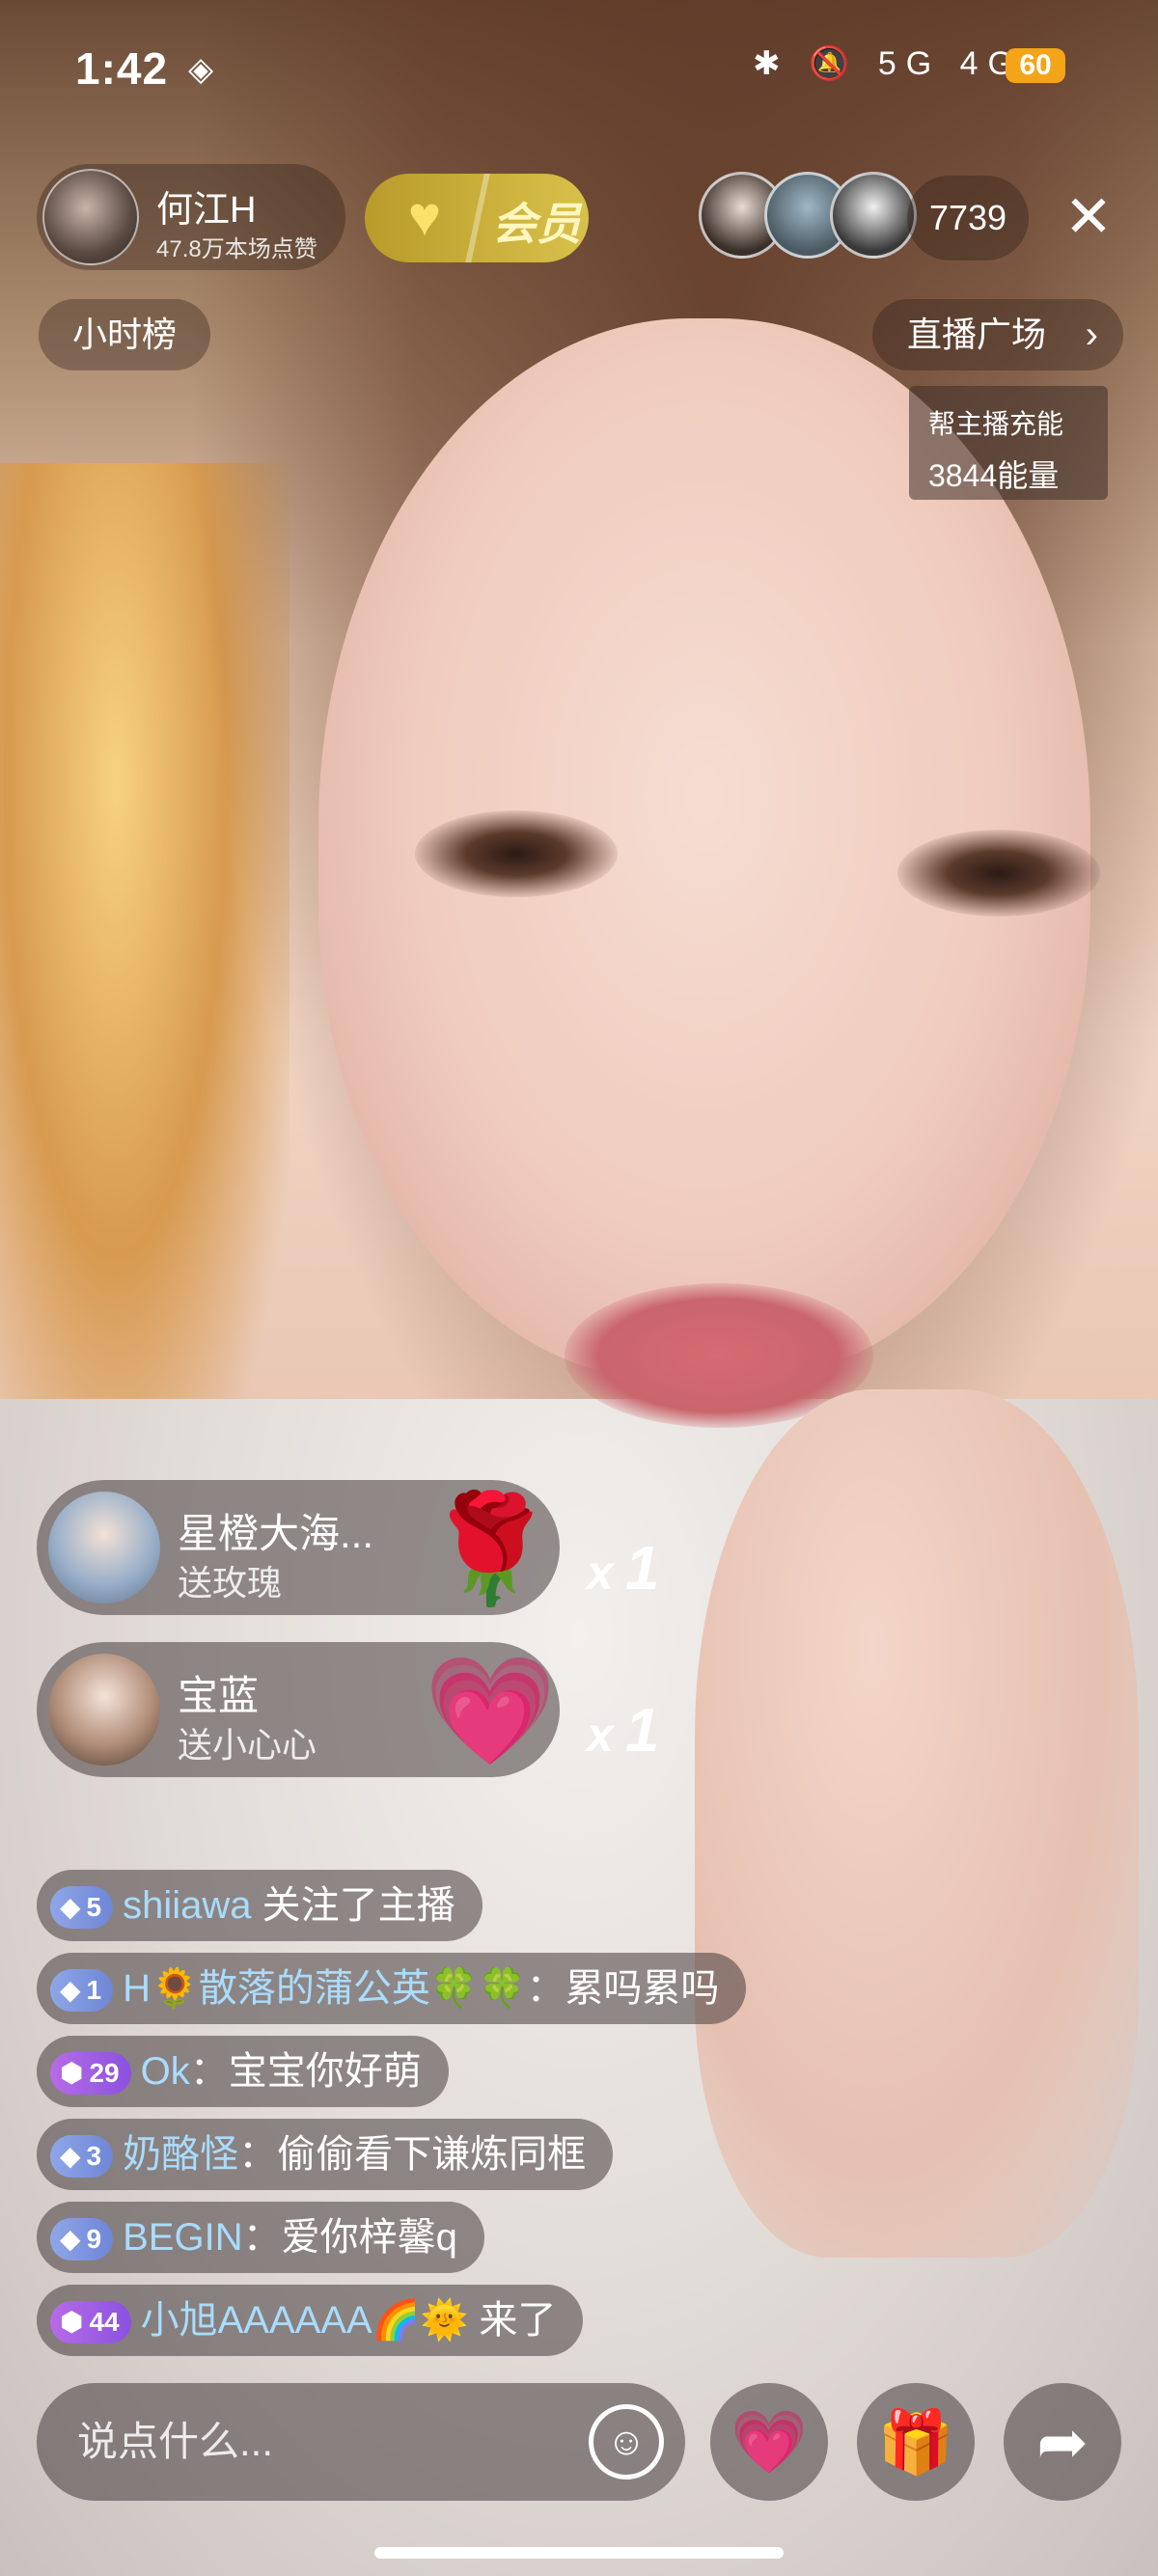 The height and width of the screenshot is (2576, 1158). Describe the element at coordinates (230, 1583) in the screenshot. I see `gift-action: 送玫瑰` at that location.